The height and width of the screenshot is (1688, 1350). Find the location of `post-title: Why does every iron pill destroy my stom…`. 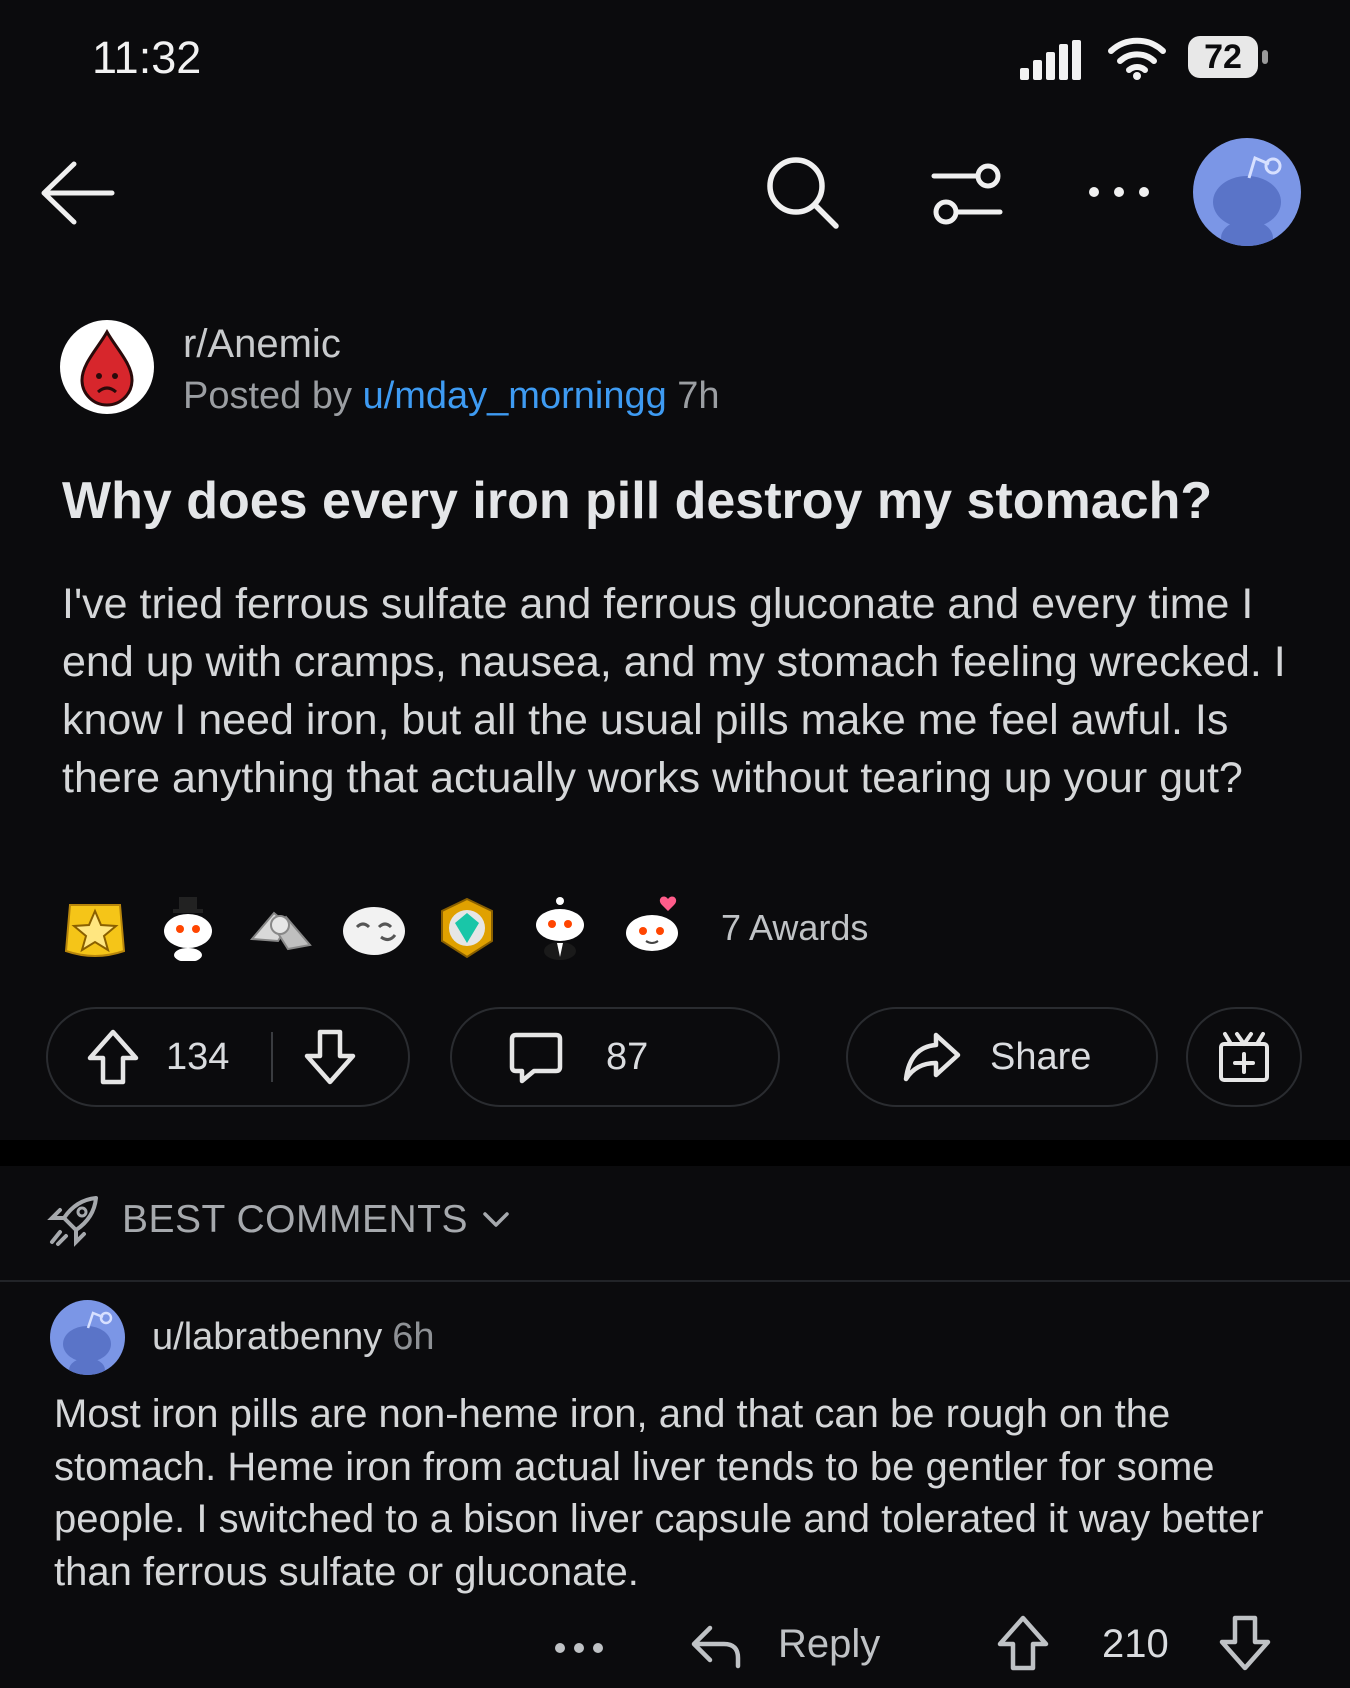

post-title: Why does every iron pill destroy my stom… is located at coordinates (637, 501).